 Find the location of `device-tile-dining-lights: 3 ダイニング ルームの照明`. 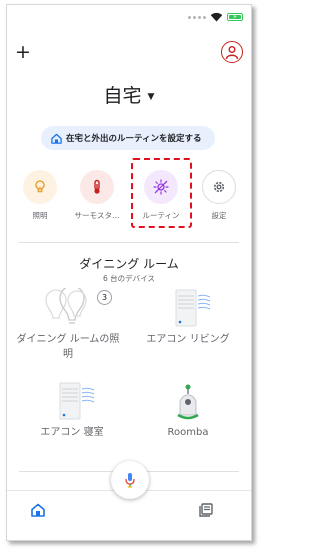

device-tile-dining-lights: 3 ダイニング ルームの照明 is located at coordinates (68, 325).